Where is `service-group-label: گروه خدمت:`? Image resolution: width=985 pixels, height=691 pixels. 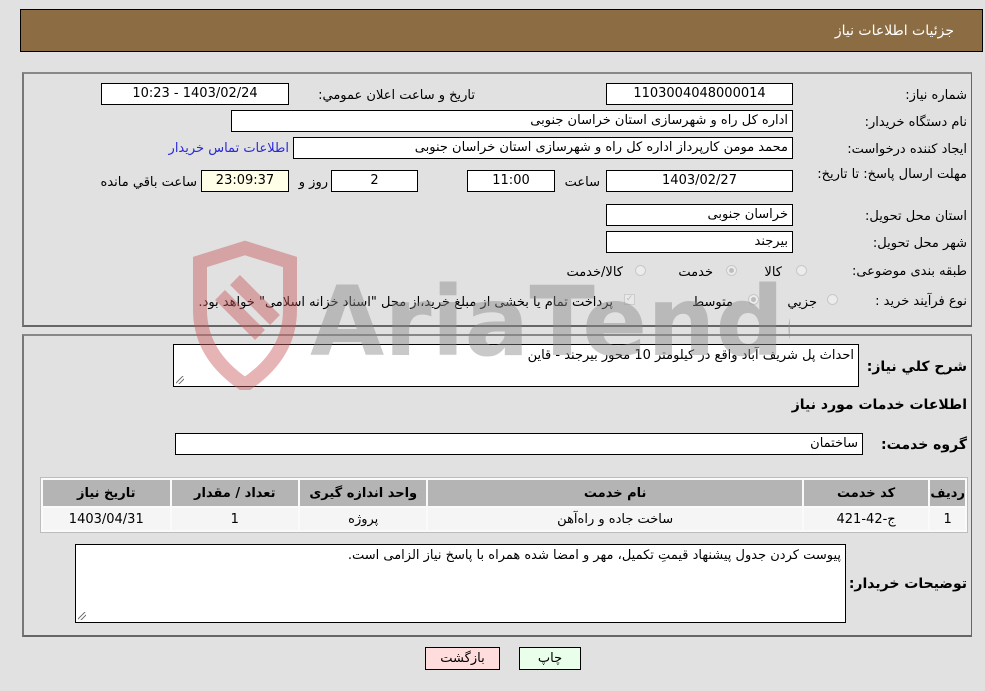
service-group-label: گروه خدمت: is located at coordinates (924, 445).